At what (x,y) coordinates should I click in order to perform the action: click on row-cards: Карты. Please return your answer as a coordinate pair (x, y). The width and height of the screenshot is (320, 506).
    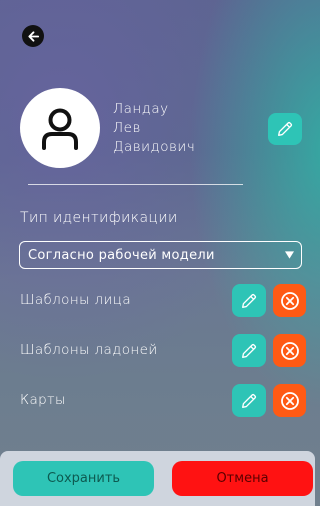
    Looking at the image, I should click on (163, 401).